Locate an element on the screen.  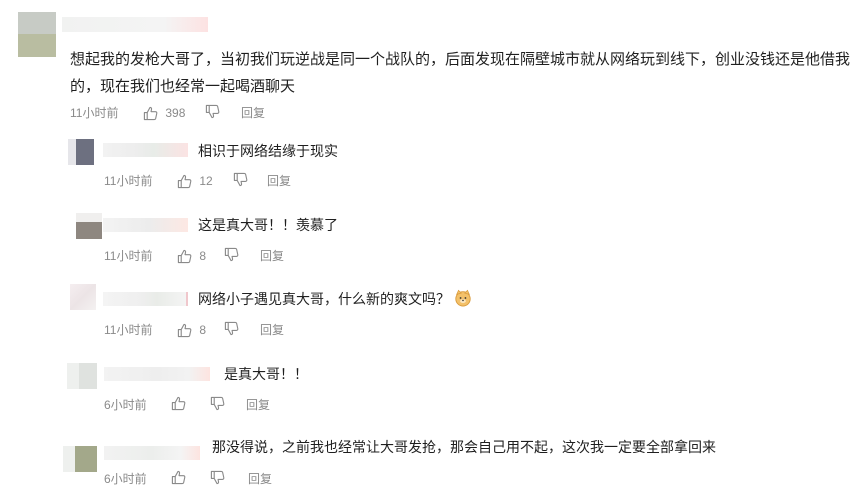
reply-text: 是真大哥！！ is located at coordinates (266, 374).